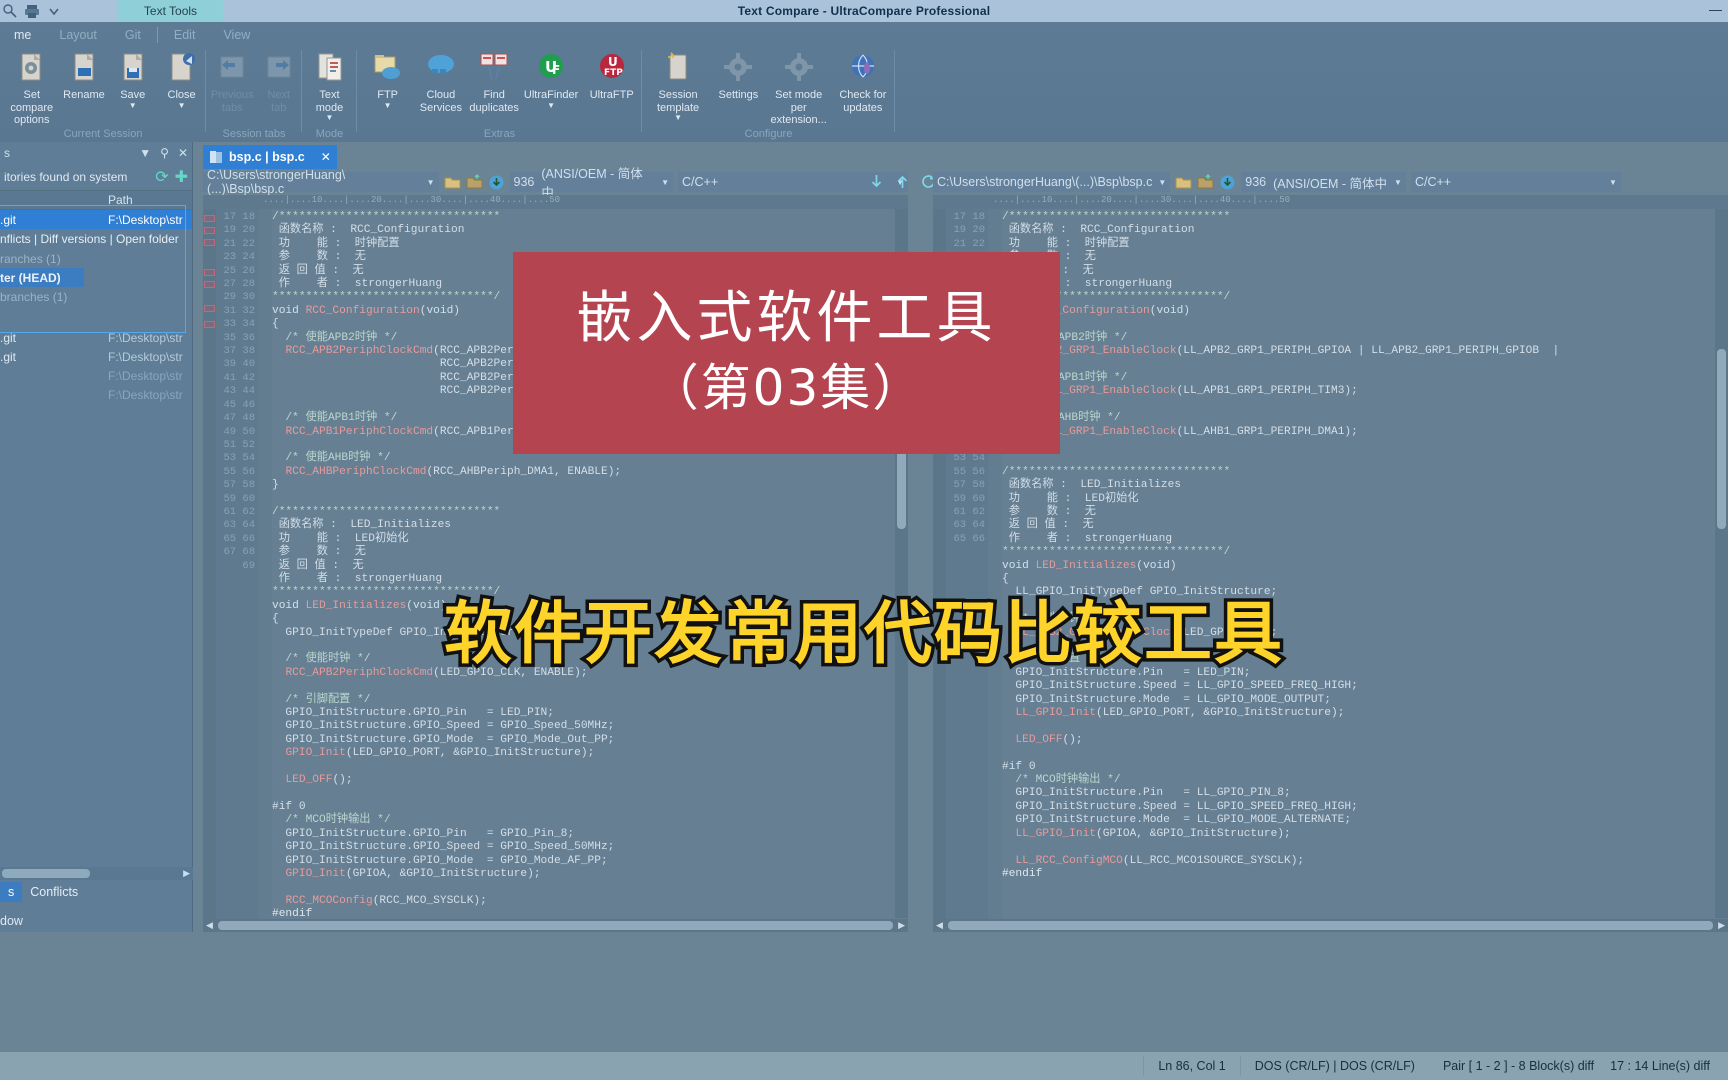 The height and width of the screenshot is (1080, 1728). Describe the element at coordinates (876, 184) in the screenshot. I see `down-arrow-icon` at that location.